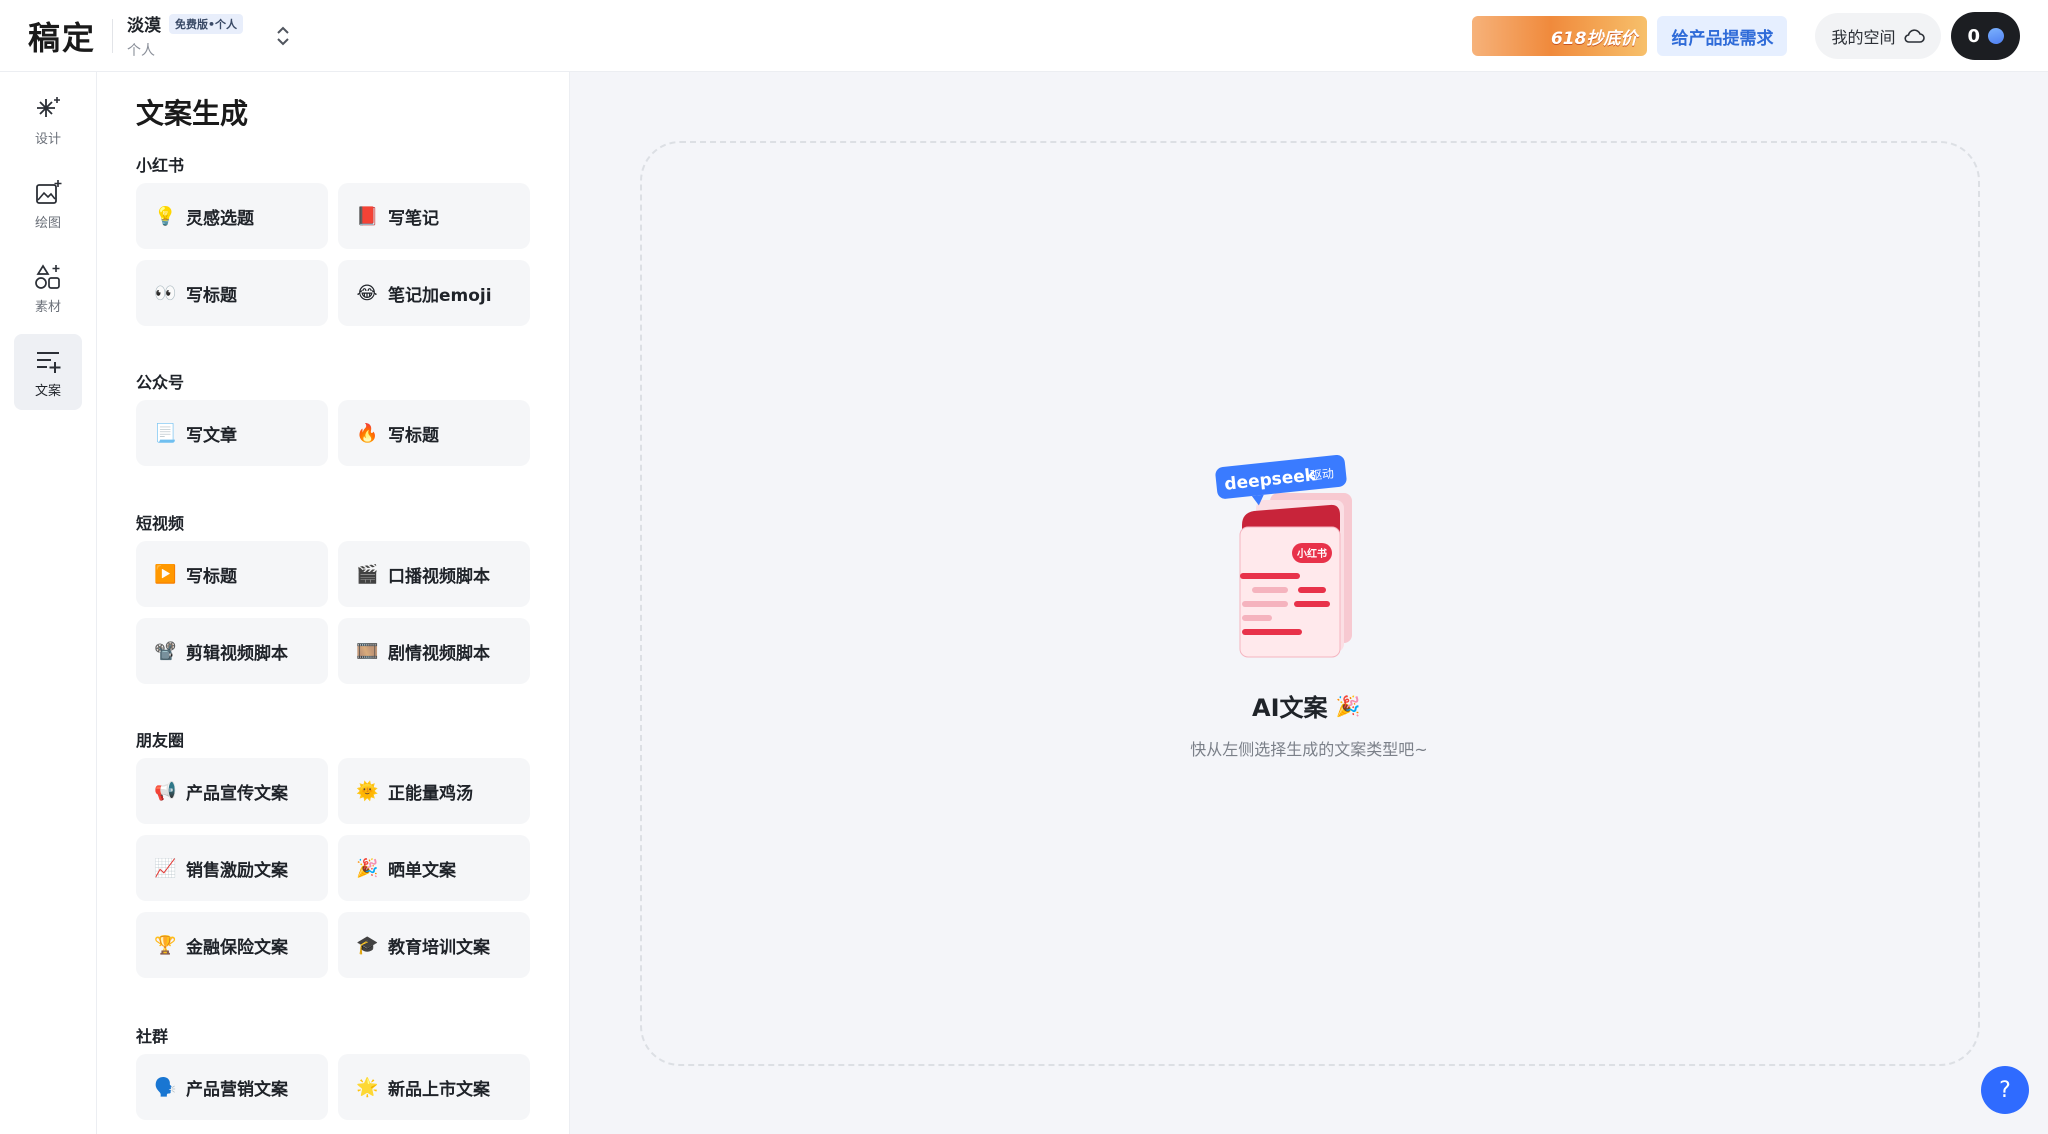 Image resolution: width=2048 pixels, height=1134 pixels. What do you see at coordinates (1863, 37) in the screenshot?
I see `my-space-label: 我的空间` at bounding box center [1863, 37].